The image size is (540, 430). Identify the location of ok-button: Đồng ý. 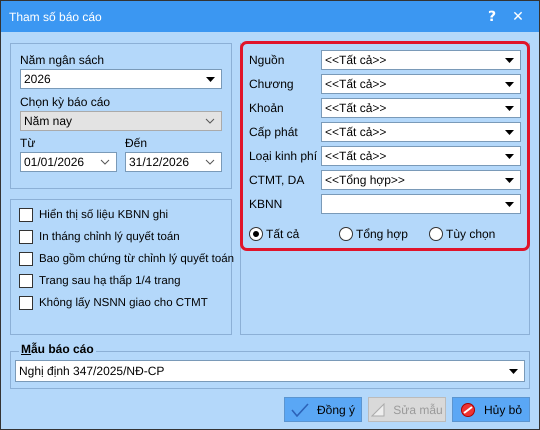
(323, 409).